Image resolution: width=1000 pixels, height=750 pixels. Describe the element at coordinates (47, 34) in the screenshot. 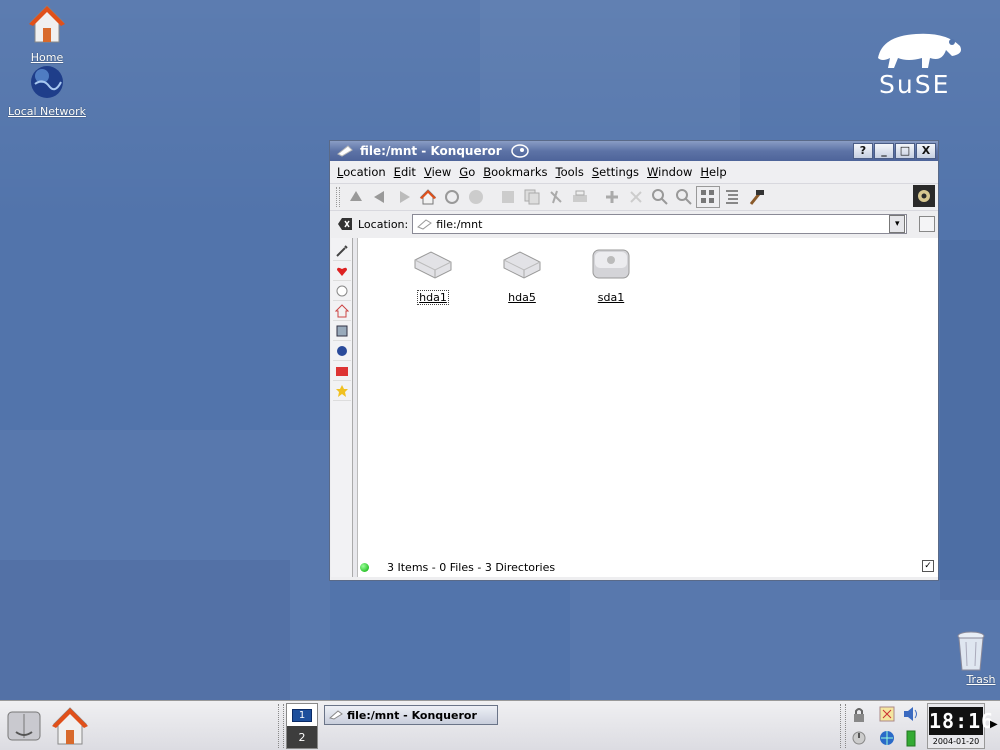

I see `desktop-home-icon: Home` at that location.